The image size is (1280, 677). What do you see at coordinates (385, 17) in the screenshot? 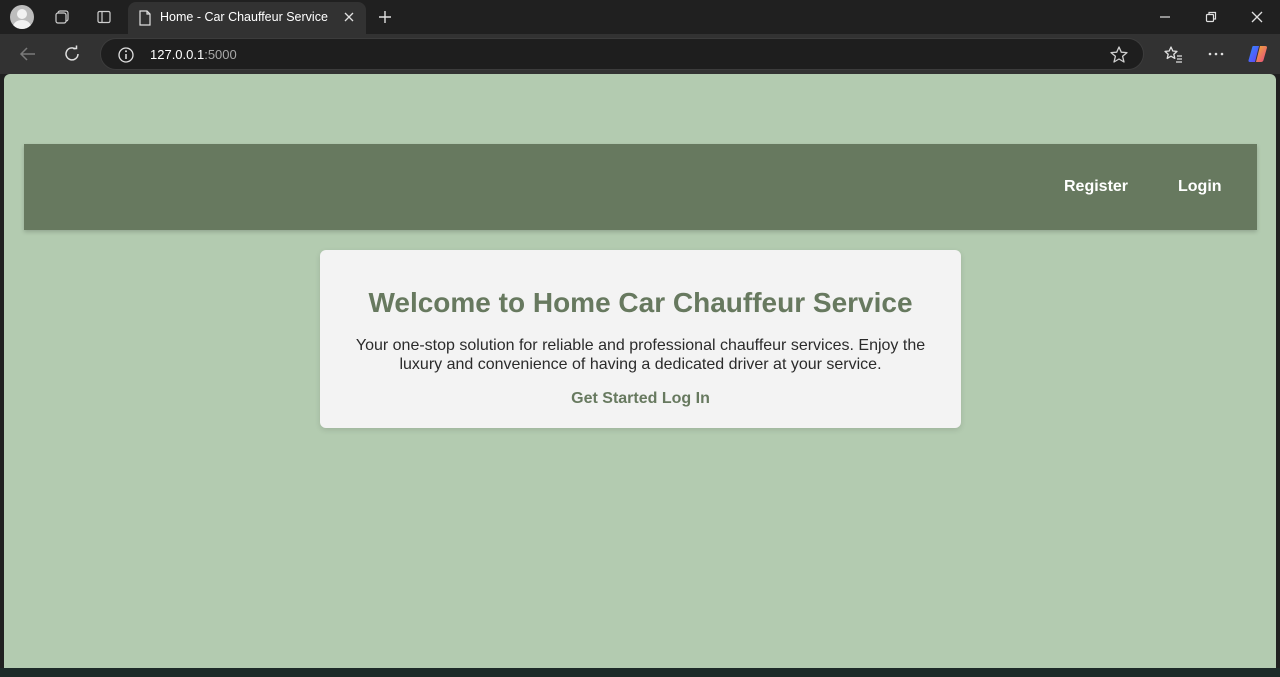
I see `new-tab-icon` at bounding box center [385, 17].